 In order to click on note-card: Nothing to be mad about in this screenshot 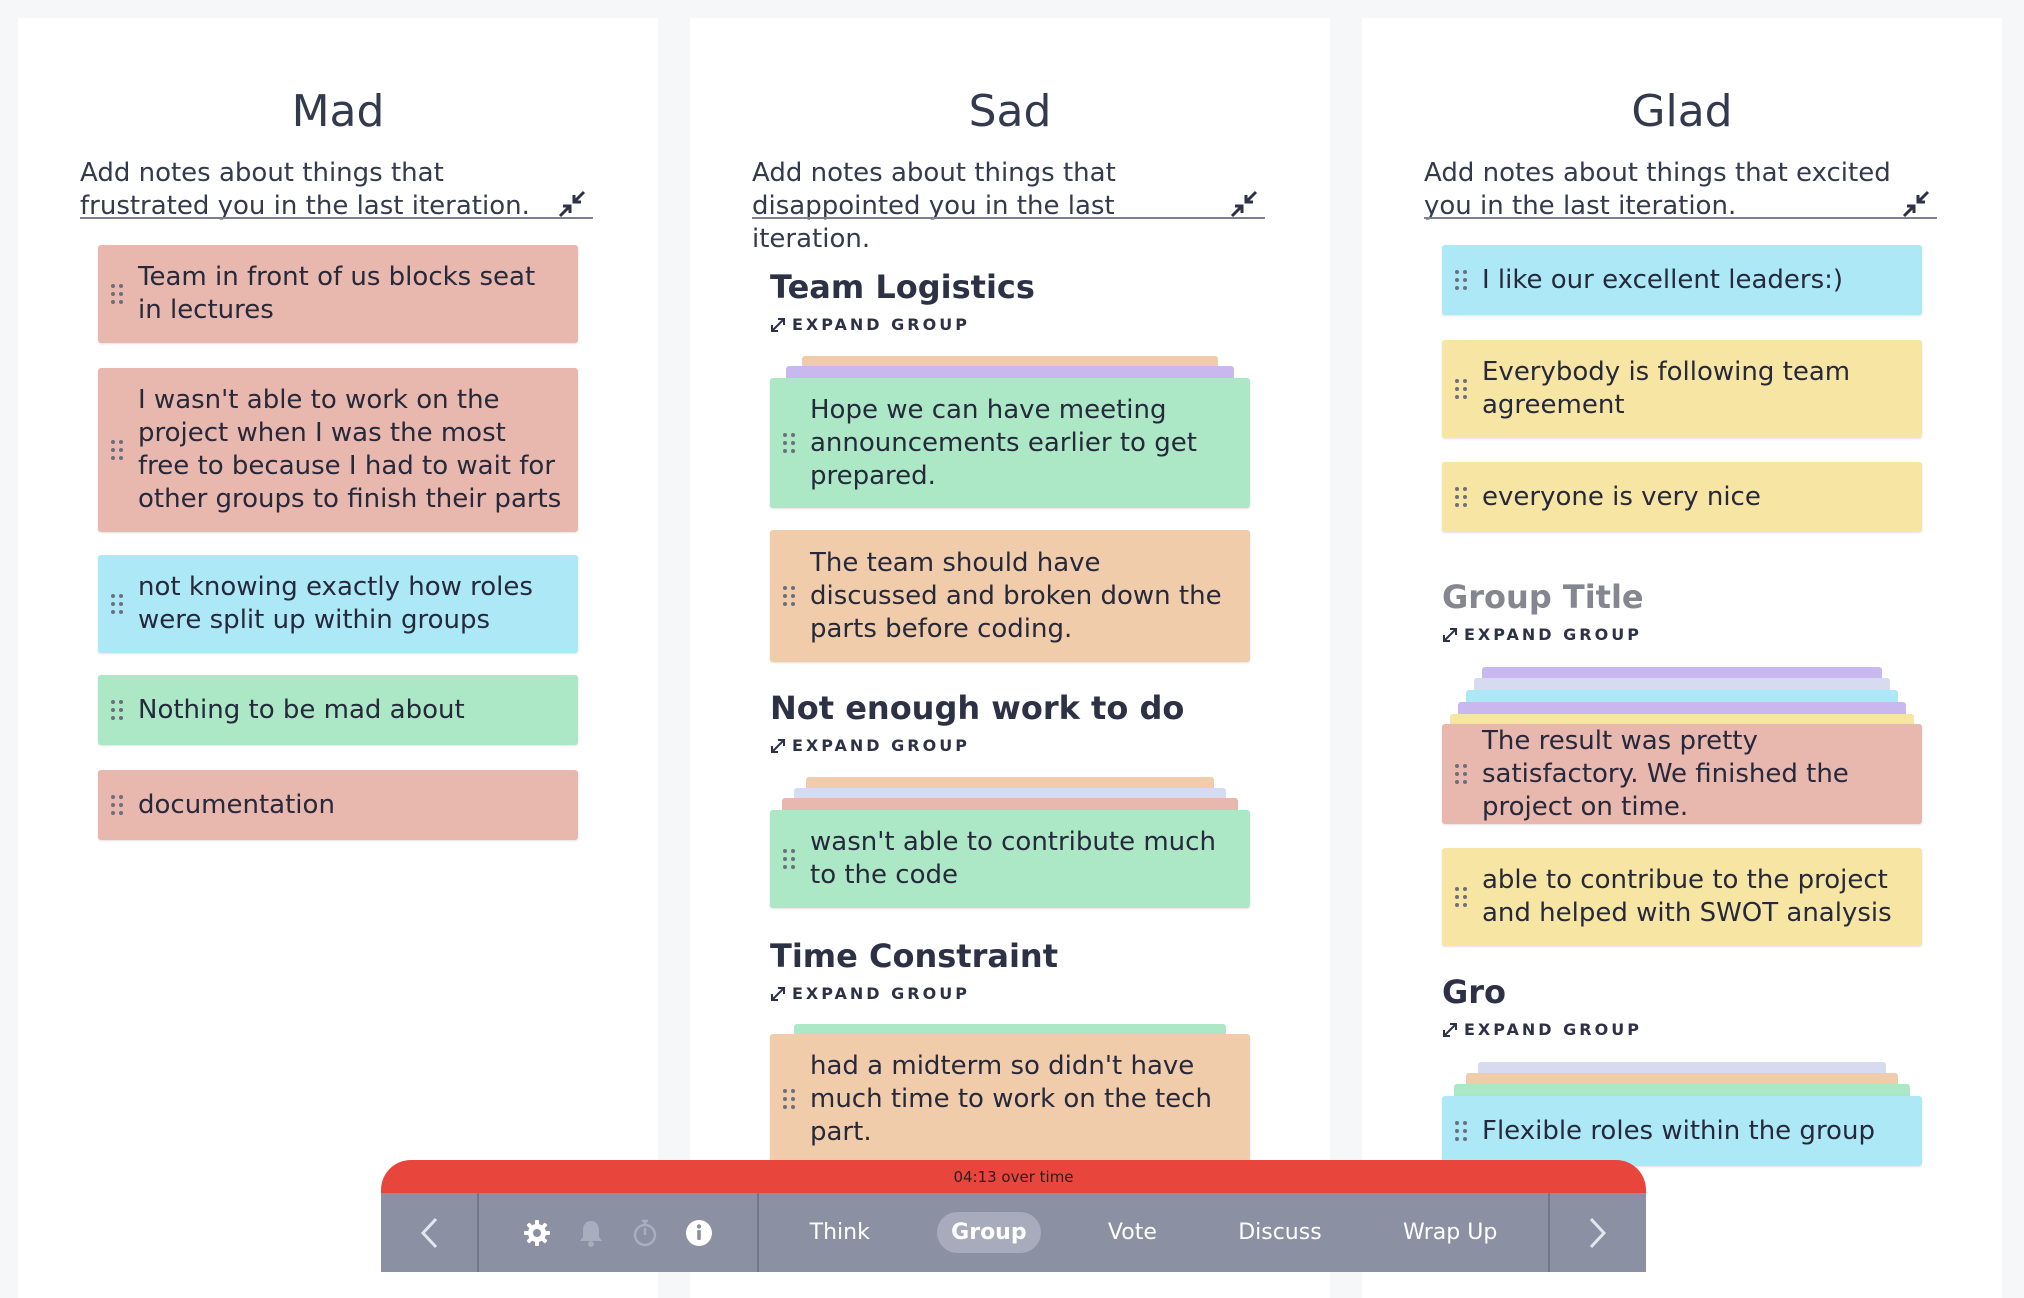, I will do `click(338, 710)`.